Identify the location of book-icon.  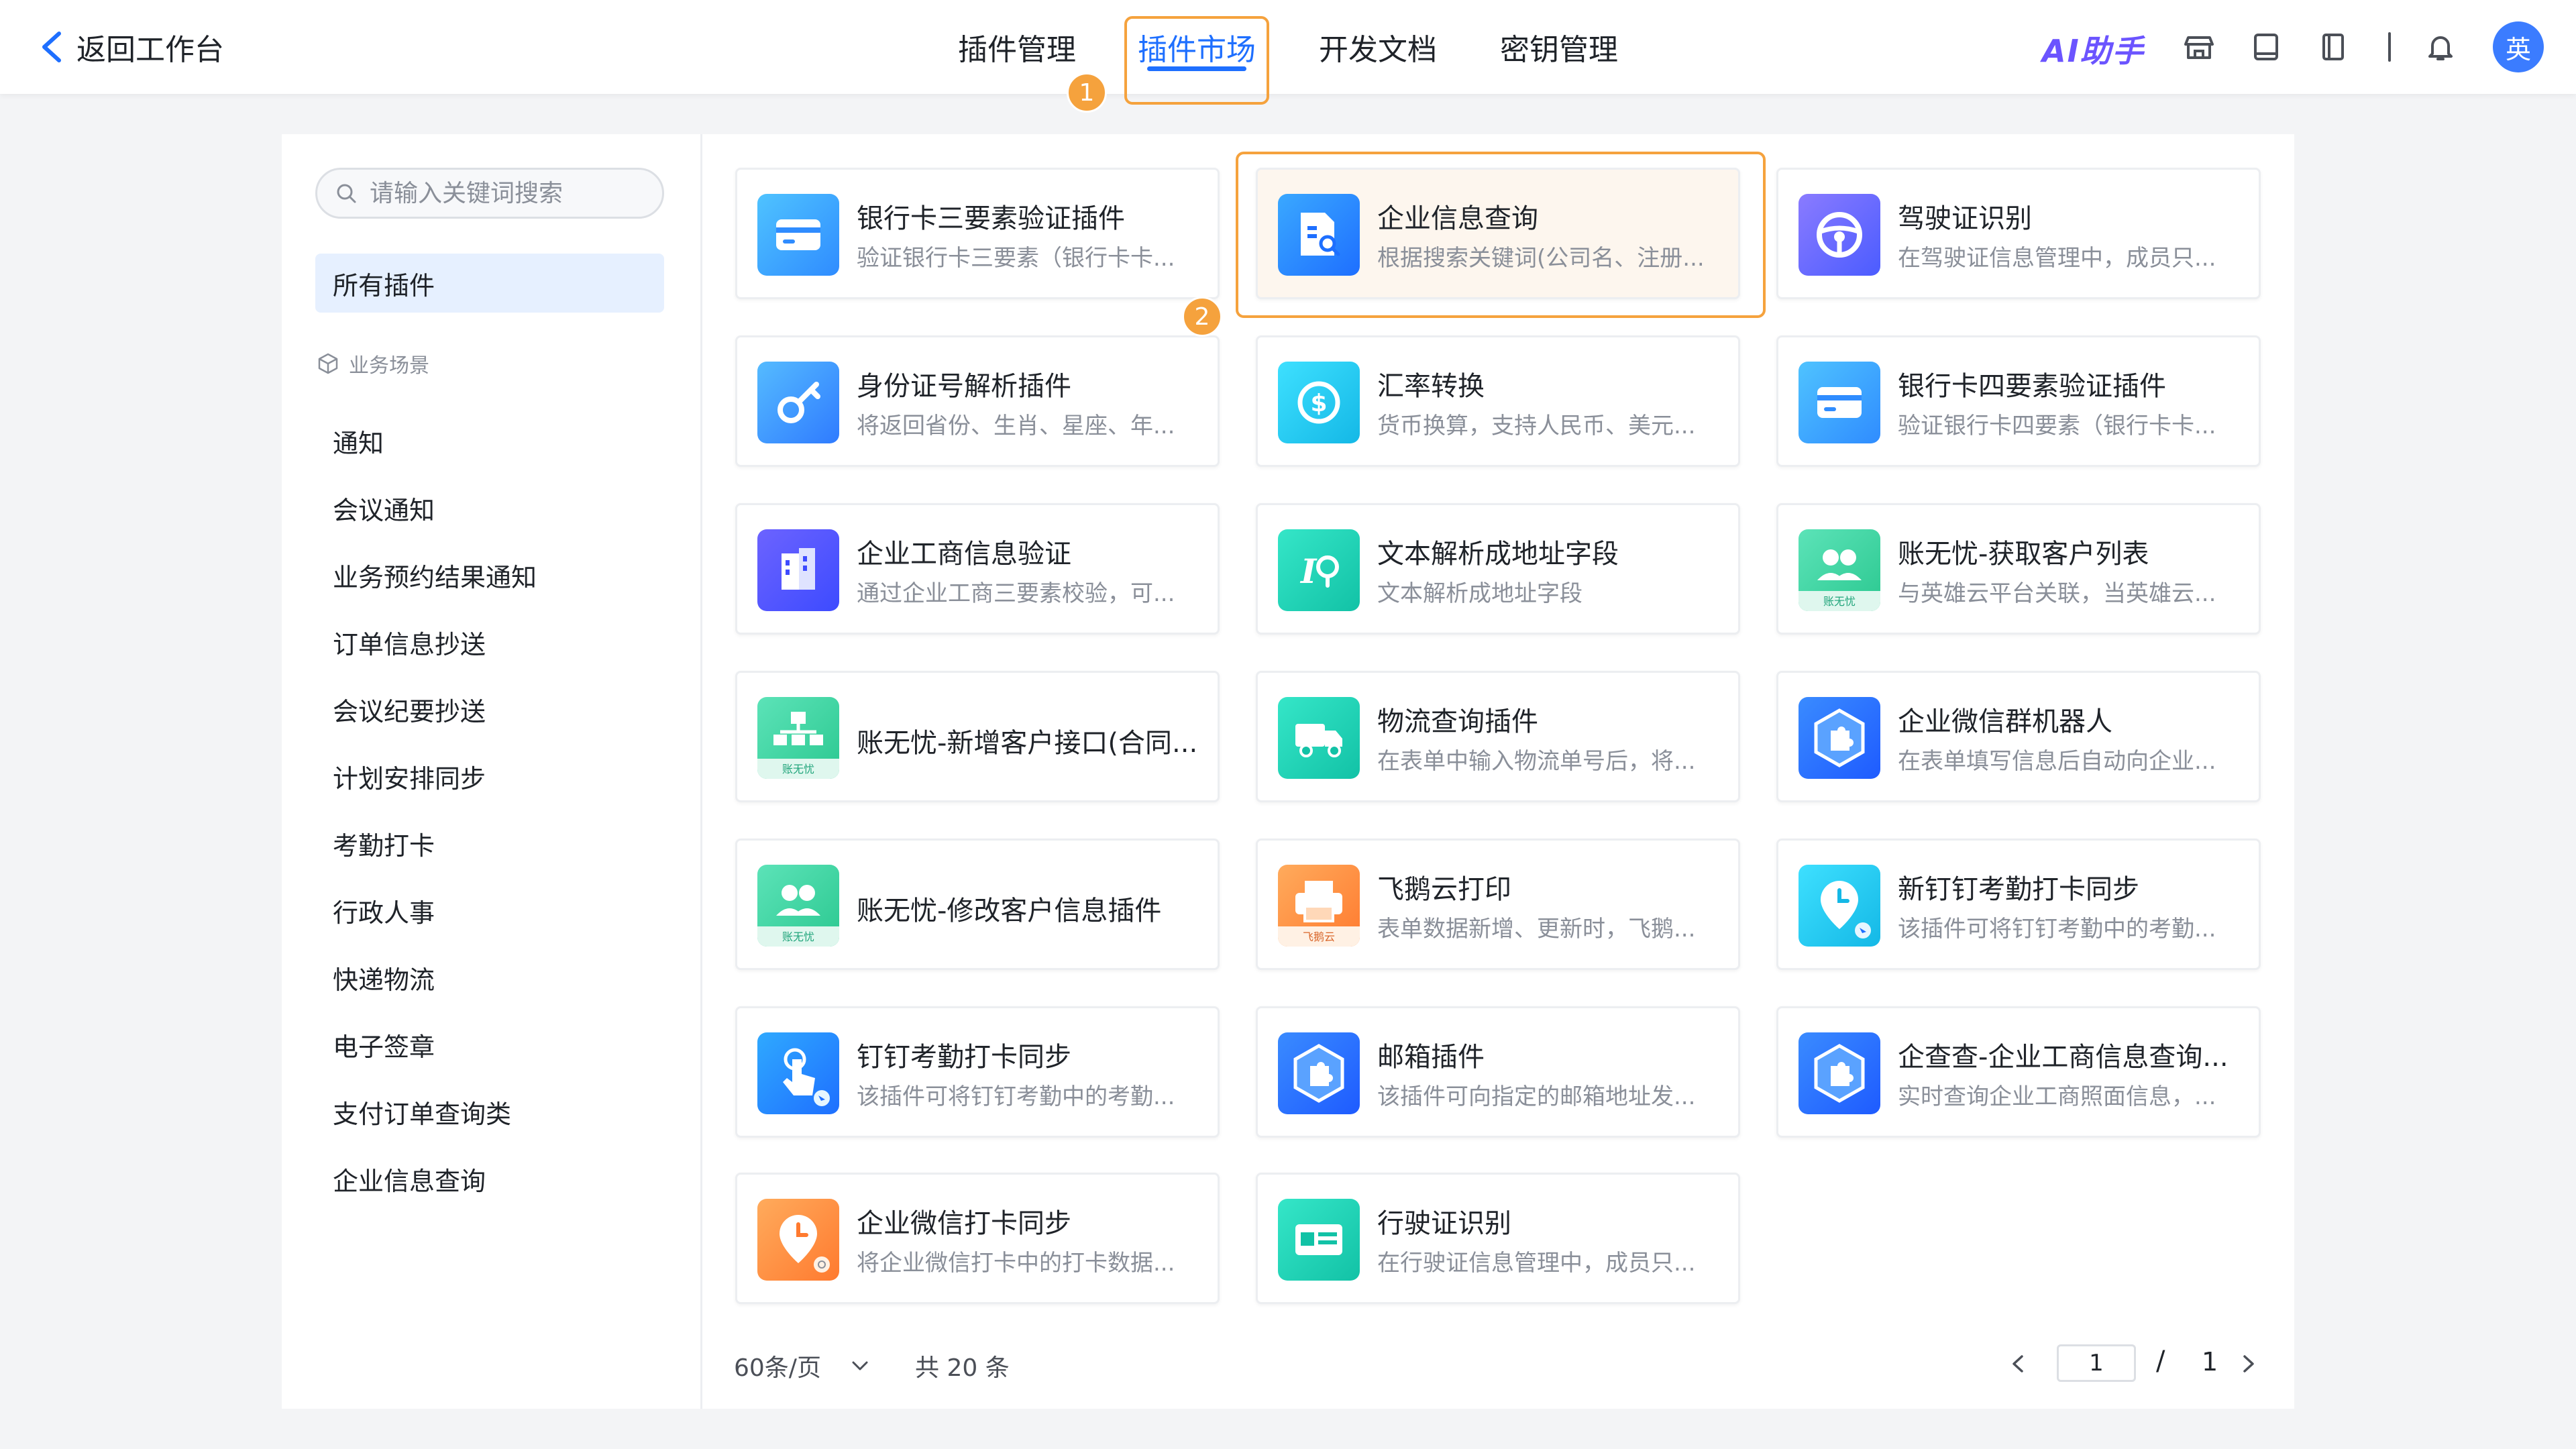
(2333, 47).